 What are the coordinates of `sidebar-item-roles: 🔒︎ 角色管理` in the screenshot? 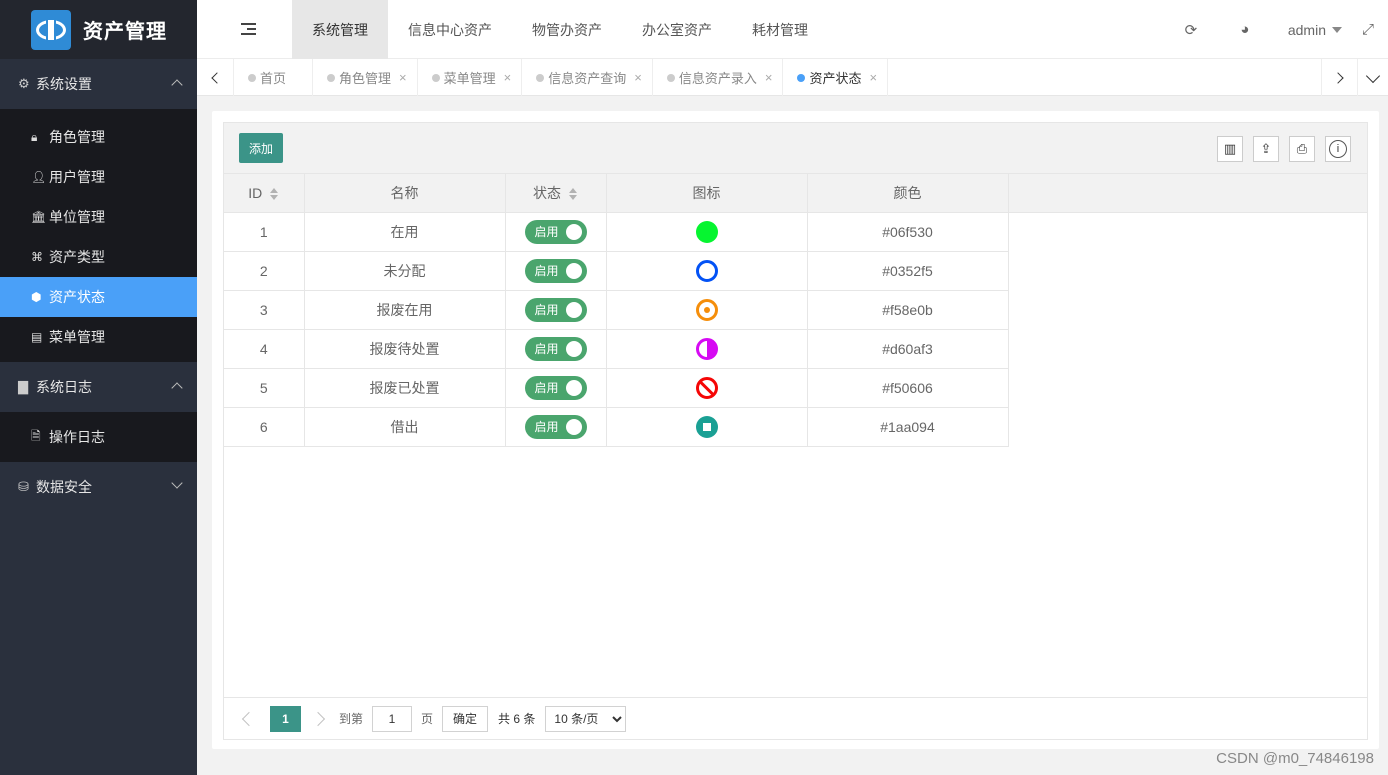 It's located at (98, 137).